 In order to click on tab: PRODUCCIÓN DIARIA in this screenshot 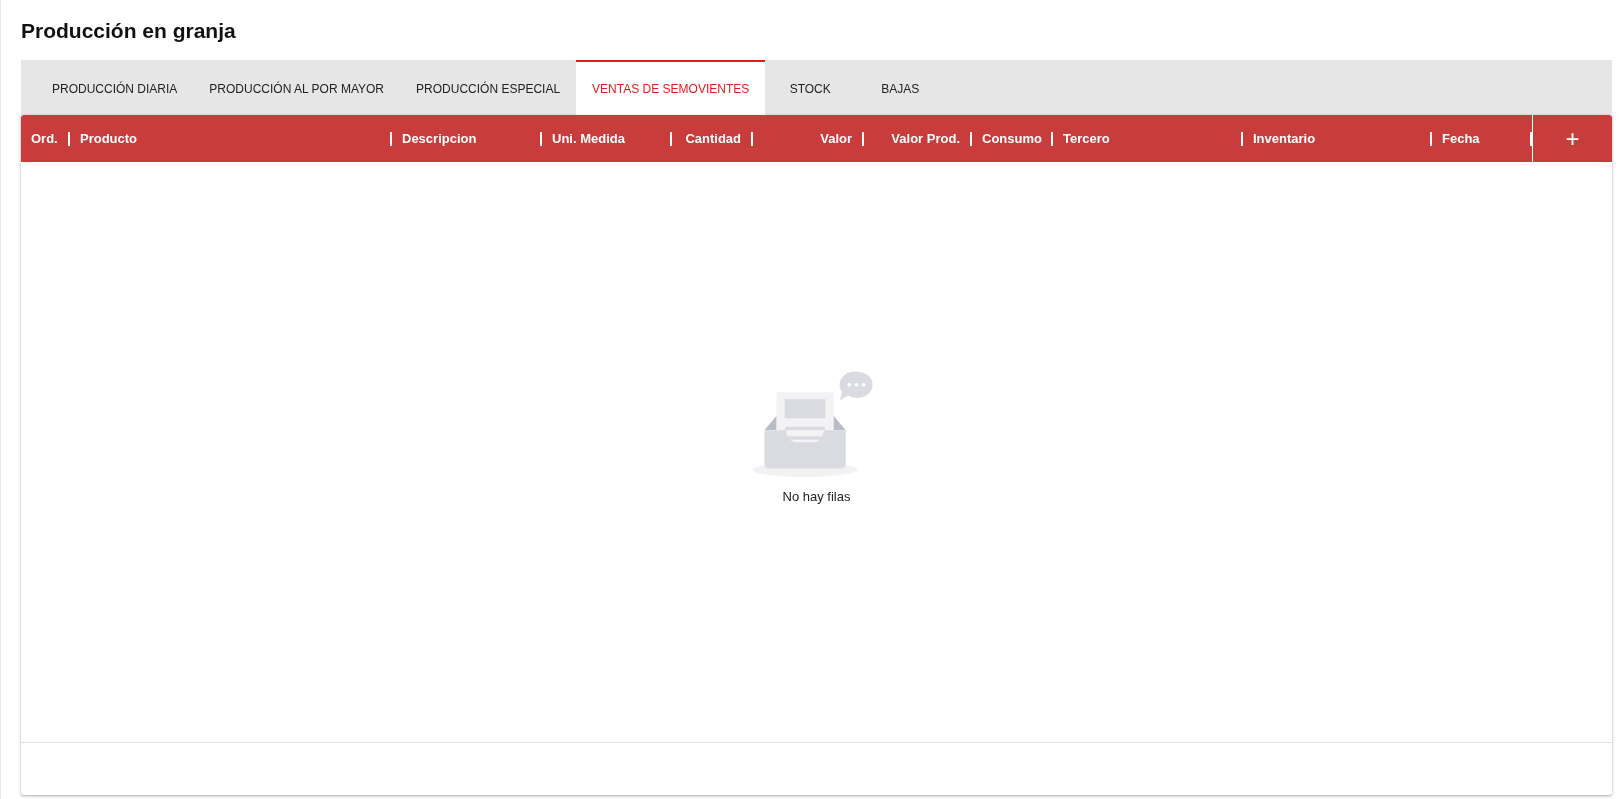, I will do `click(115, 88)`.